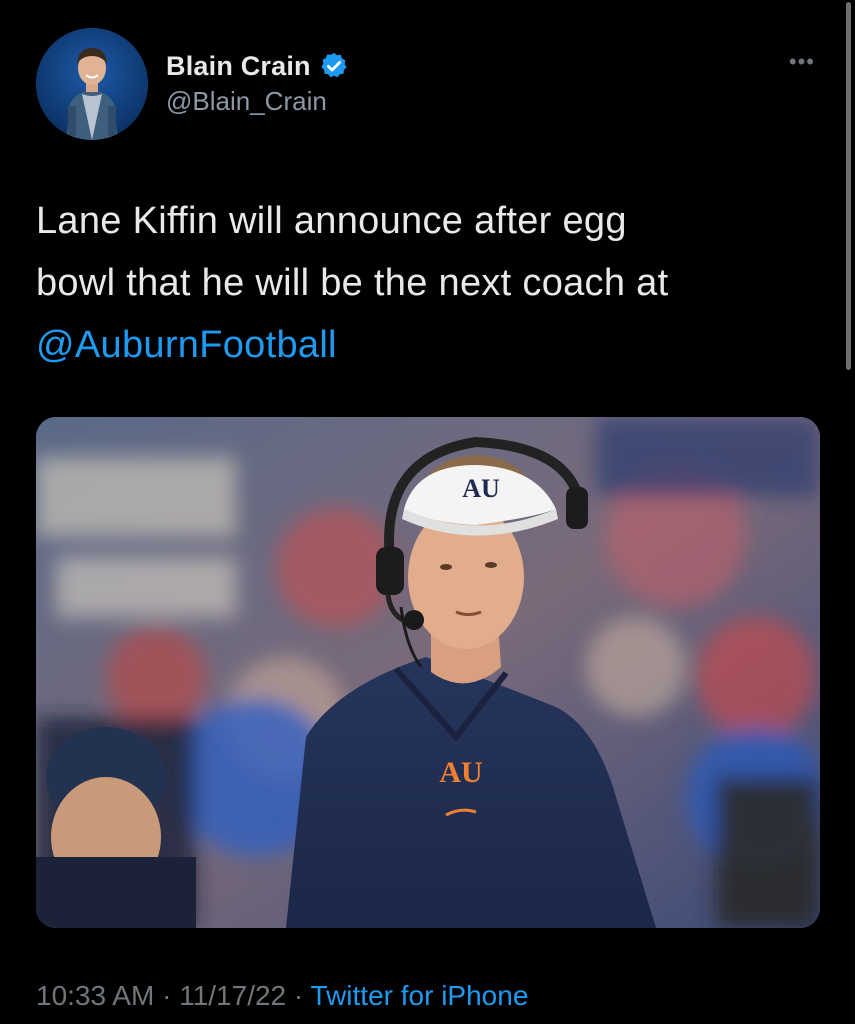 Image resolution: width=855 pixels, height=1024 pixels. I want to click on author-handle: @Blain_Crain, so click(246, 101).